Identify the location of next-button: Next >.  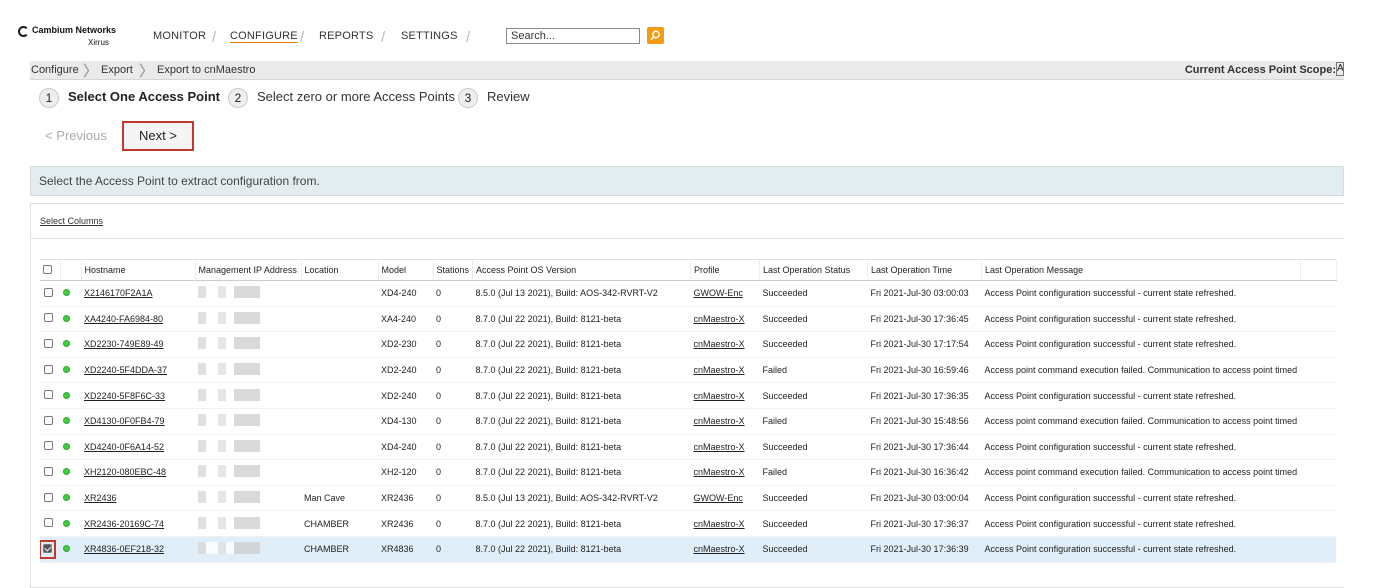
(158, 136).